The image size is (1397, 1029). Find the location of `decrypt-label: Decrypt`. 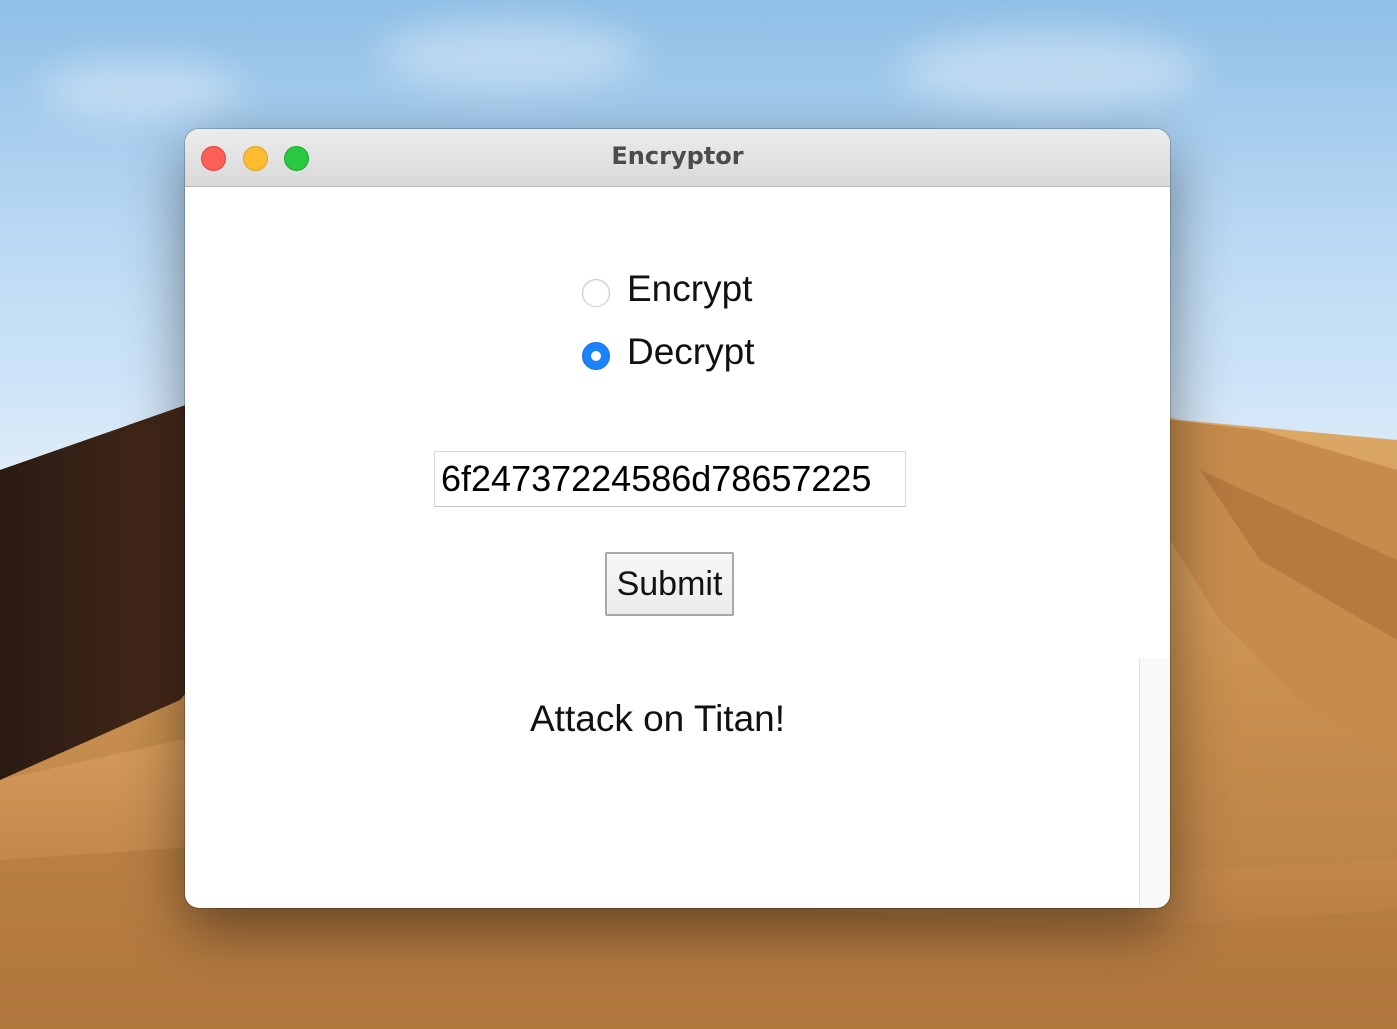

decrypt-label: Decrypt is located at coordinates (690, 352).